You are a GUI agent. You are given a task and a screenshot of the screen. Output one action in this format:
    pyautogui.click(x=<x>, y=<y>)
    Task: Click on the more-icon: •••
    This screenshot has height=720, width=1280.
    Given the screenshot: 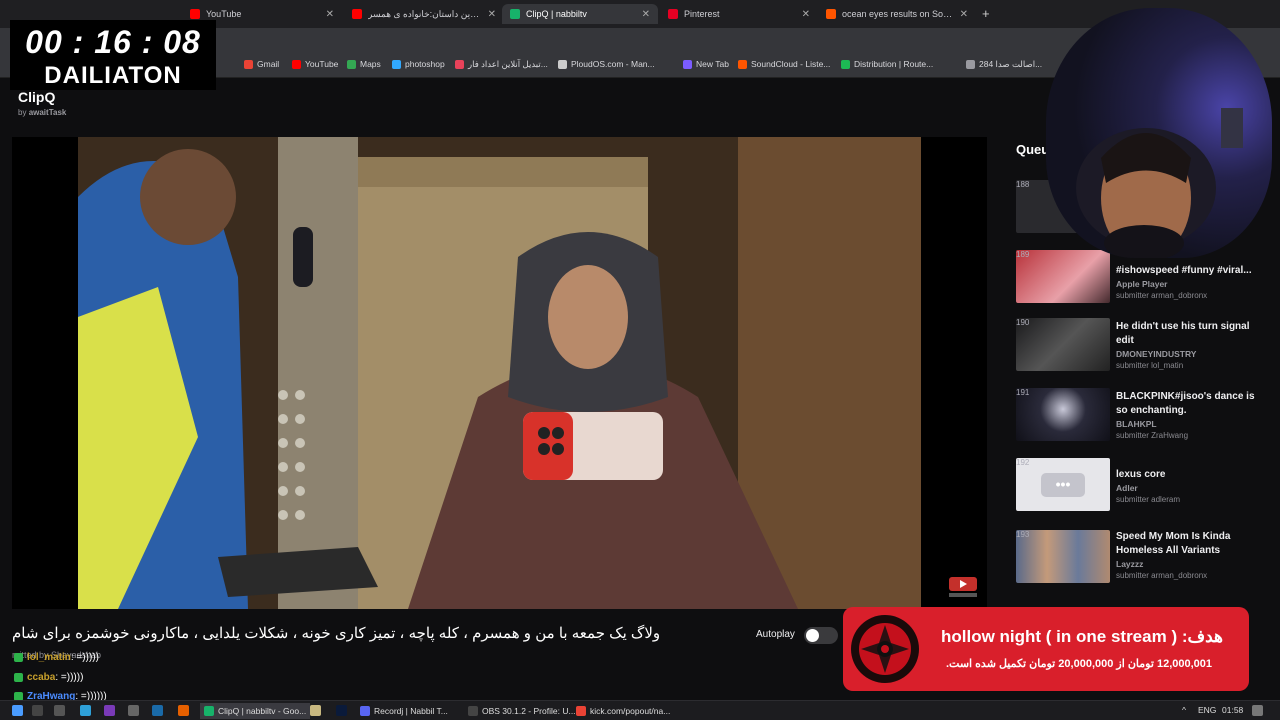 What is the action you would take?
    pyautogui.click(x=1063, y=485)
    